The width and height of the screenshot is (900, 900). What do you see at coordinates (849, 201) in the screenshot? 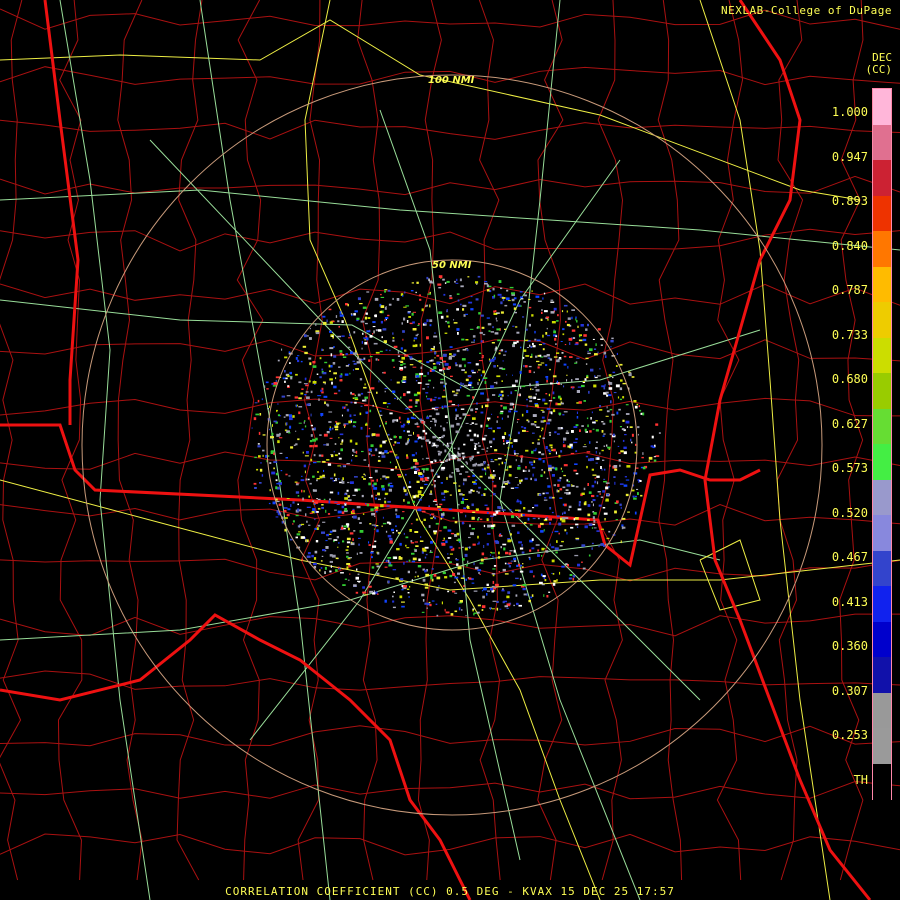
I see `color-scale-tick-label: 0.893` at bounding box center [849, 201].